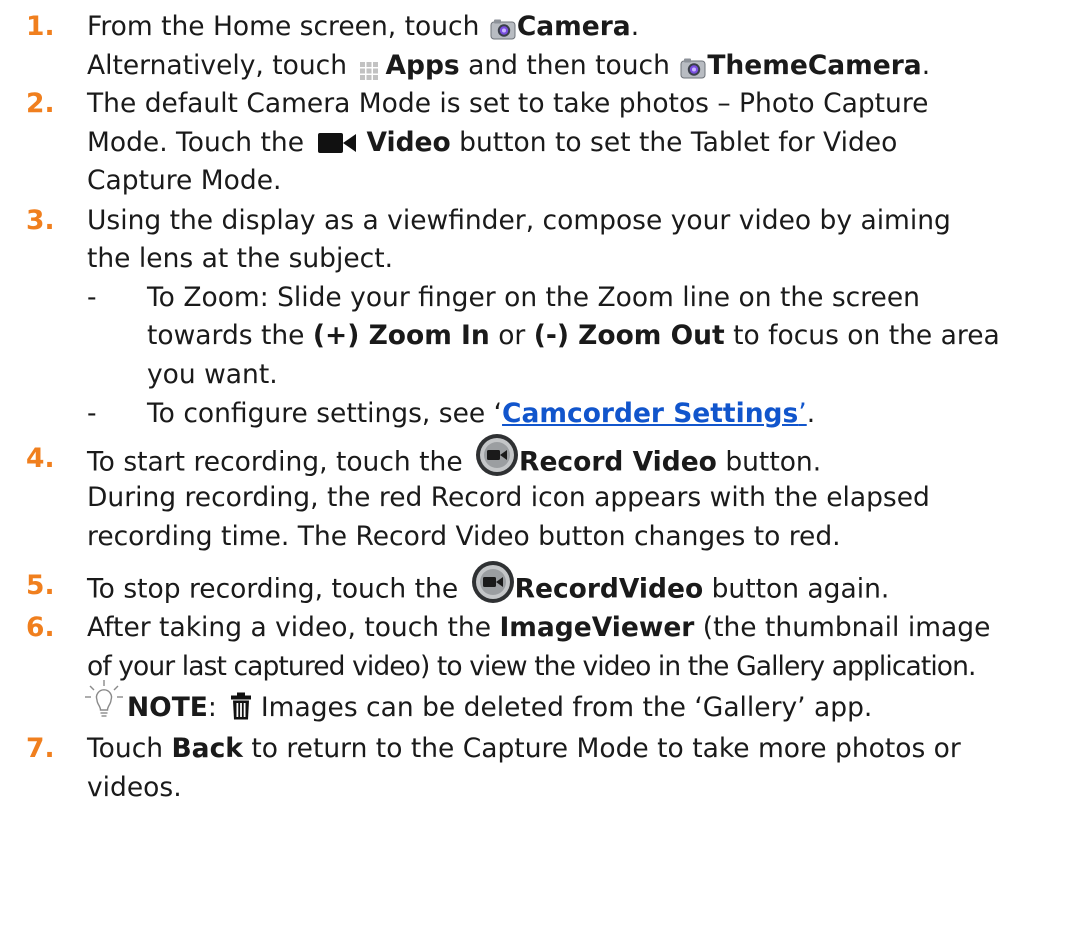 Image resolution: width=1074 pixels, height=938 pixels. What do you see at coordinates (40, 458) in the screenshot?
I see `step-number: 4.` at bounding box center [40, 458].